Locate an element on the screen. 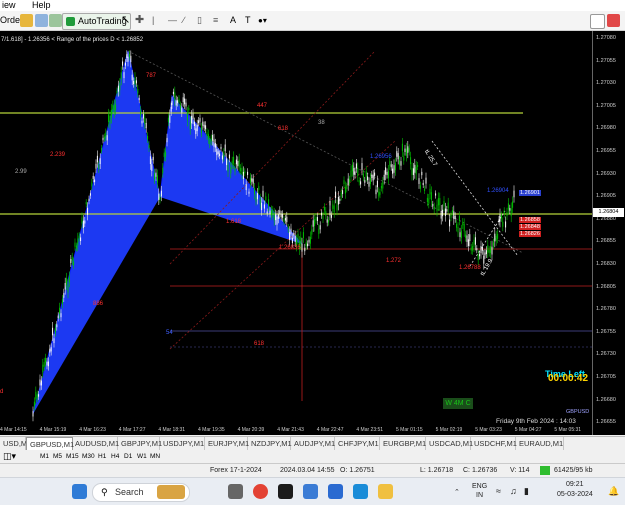  symbol-tab: USDJPY,M1 is located at coordinates (182, 443).